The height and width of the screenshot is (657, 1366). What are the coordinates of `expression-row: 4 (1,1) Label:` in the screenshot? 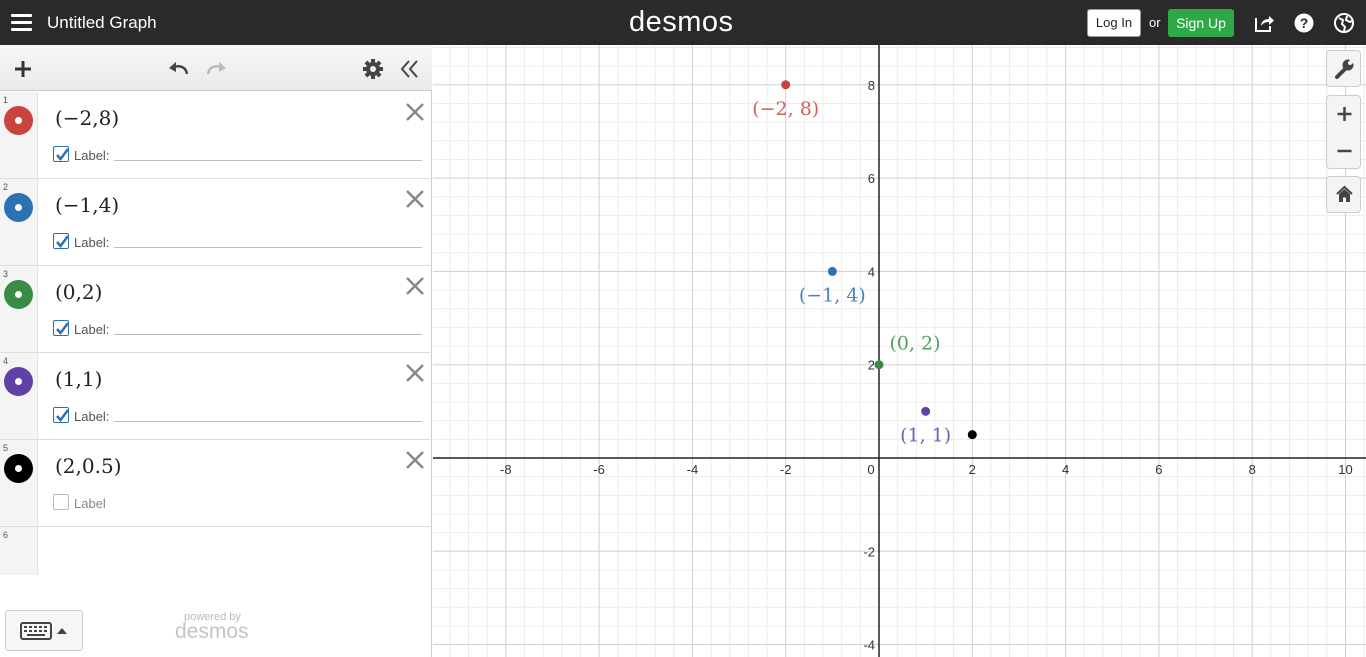 It's located at (216, 396).